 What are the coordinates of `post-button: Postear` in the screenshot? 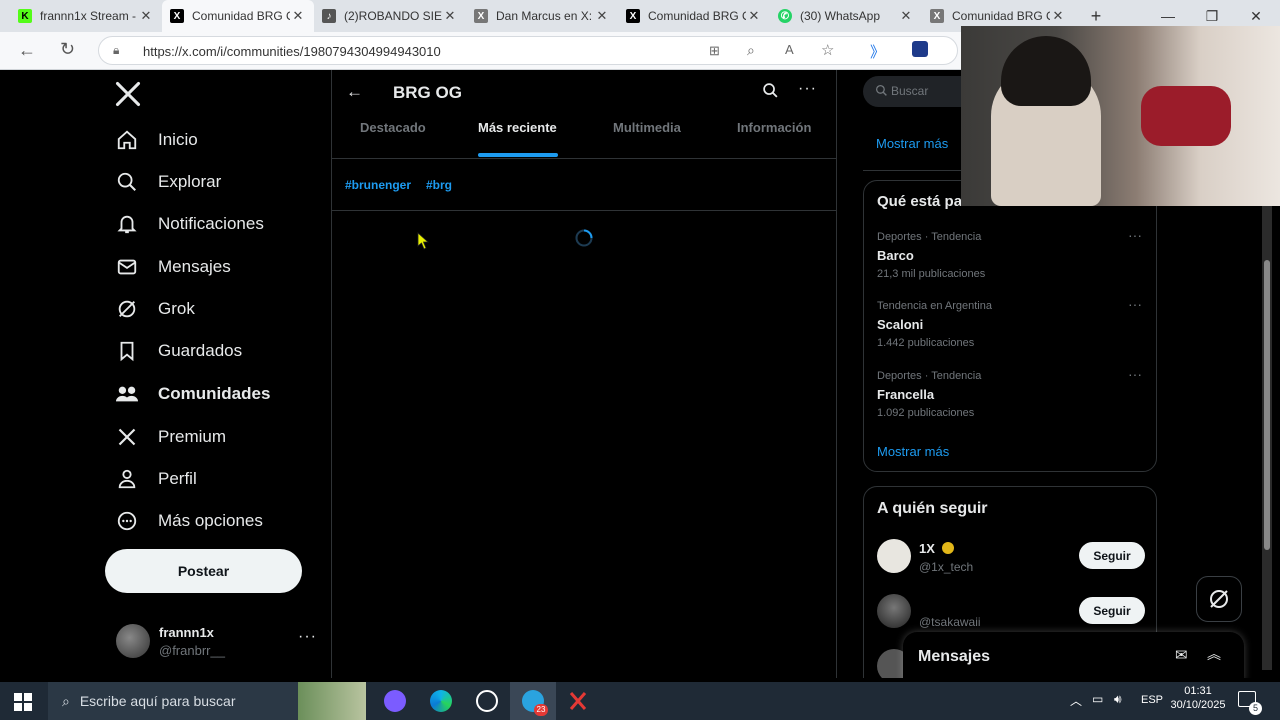 It's located at (203, 571).